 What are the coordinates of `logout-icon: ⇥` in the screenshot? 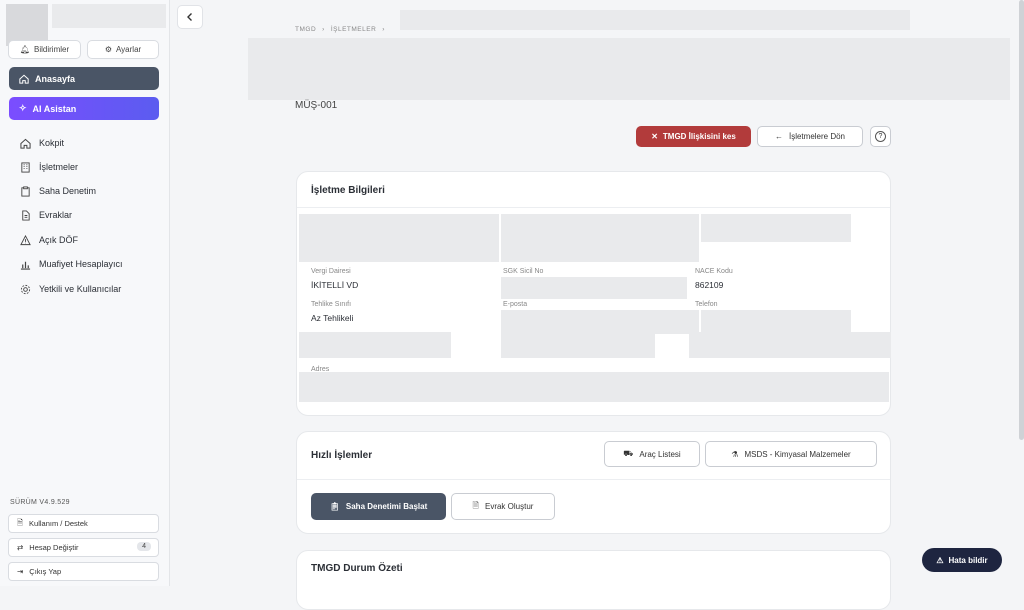 It's located at (20, 571).